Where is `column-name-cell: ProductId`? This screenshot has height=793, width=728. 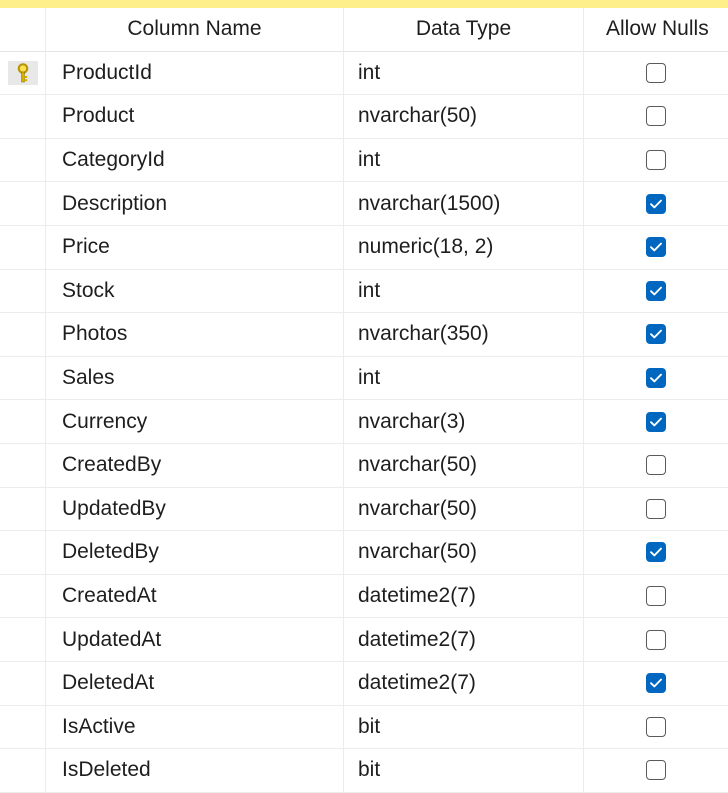
column-name-cell: ProductId is located at coordinates (195, 73).